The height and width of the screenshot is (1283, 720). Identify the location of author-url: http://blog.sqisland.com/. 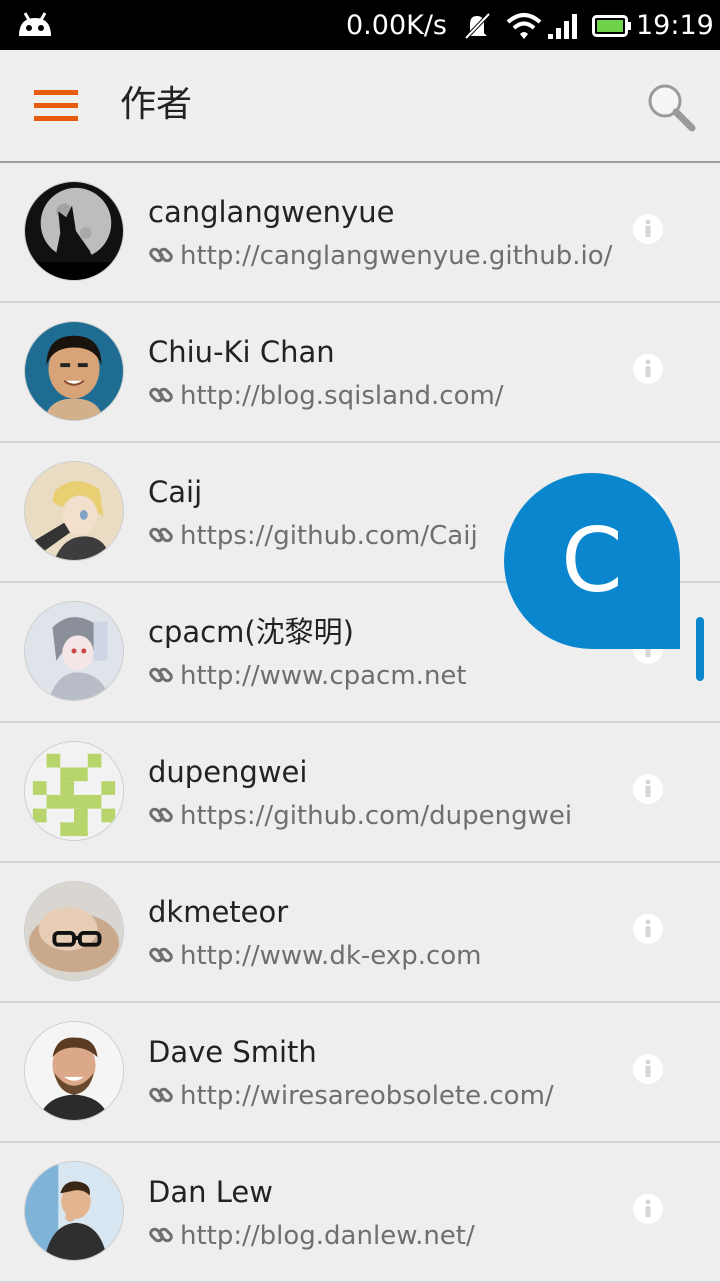
(326, 396).